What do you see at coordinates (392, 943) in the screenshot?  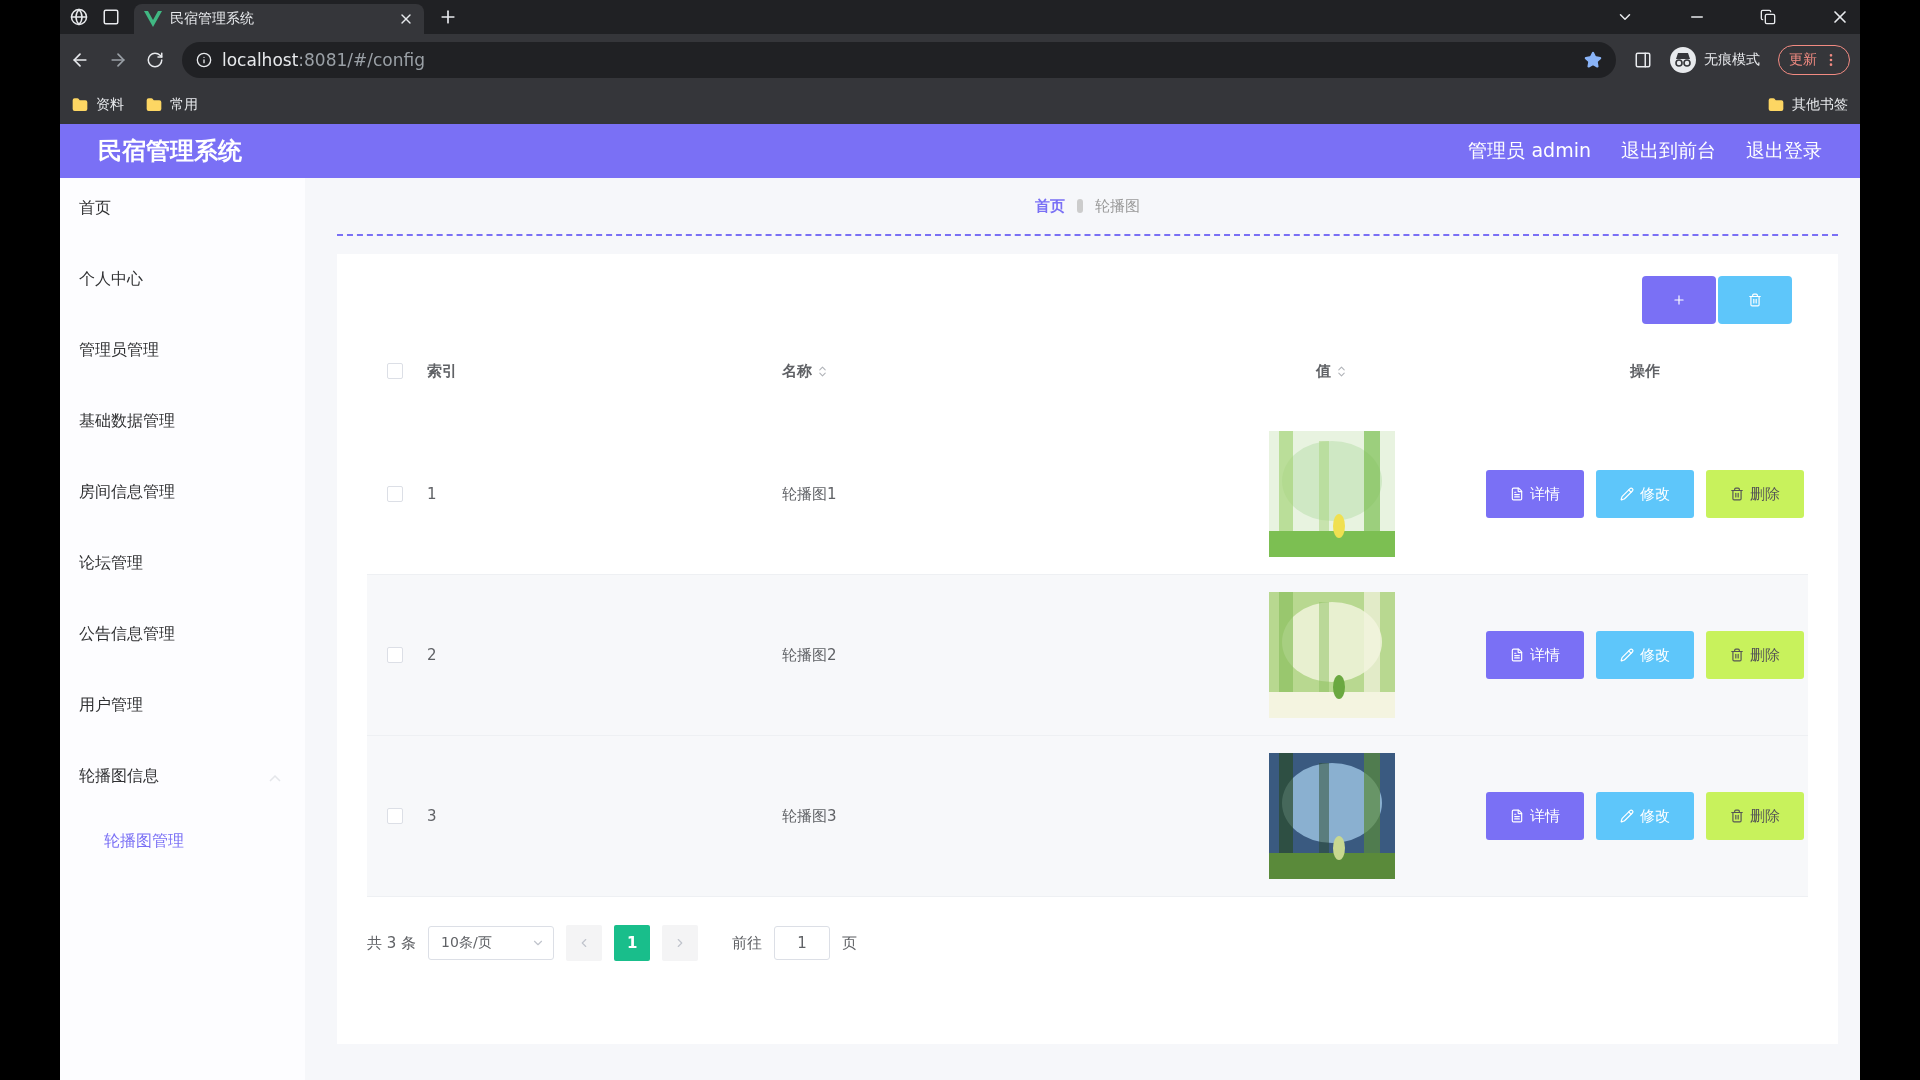 I see `total-count: 共 3 条` at bounding box center [392, 943].